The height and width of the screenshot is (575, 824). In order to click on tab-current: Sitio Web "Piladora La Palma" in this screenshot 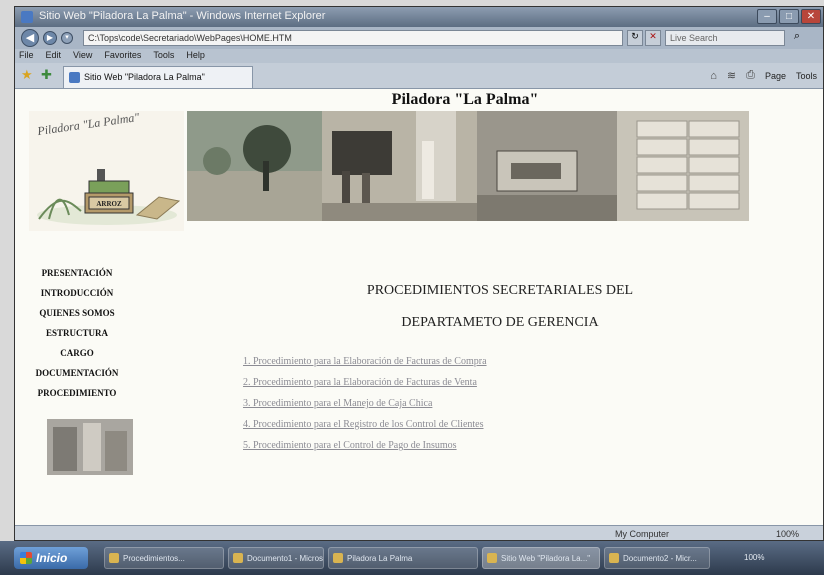, I will do `click(158, 77)`.